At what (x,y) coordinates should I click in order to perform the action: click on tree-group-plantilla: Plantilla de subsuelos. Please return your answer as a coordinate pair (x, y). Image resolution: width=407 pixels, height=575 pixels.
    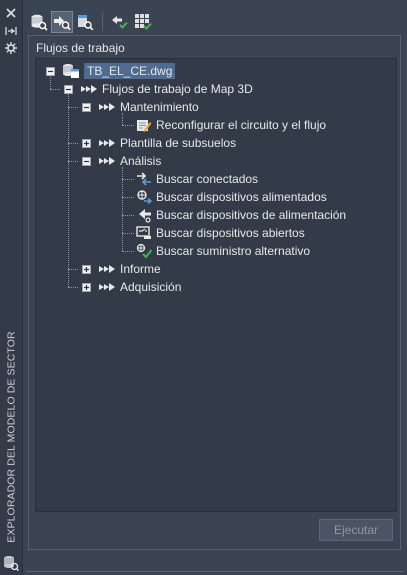
    Looking at the image, I should click on (167, 143).